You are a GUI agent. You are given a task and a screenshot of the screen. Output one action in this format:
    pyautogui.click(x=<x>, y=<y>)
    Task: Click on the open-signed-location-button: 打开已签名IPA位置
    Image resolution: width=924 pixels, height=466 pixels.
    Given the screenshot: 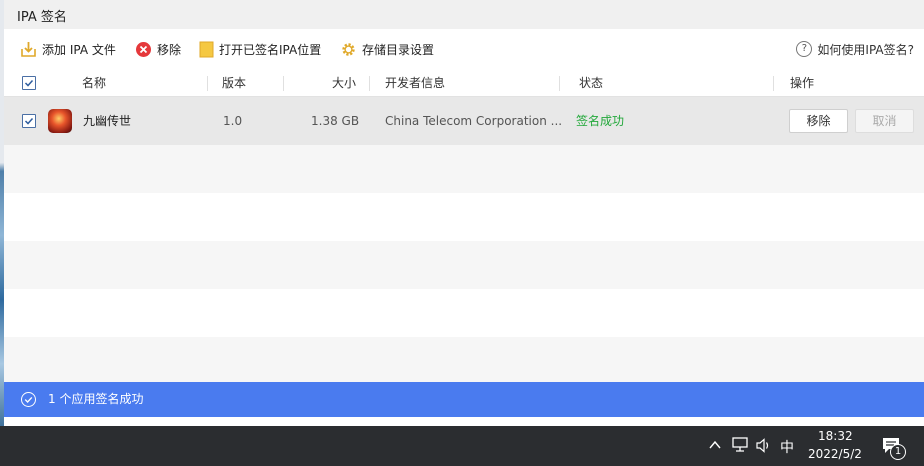 What is the action you would take?
    pyautogui.click(x=260, y=49)
    